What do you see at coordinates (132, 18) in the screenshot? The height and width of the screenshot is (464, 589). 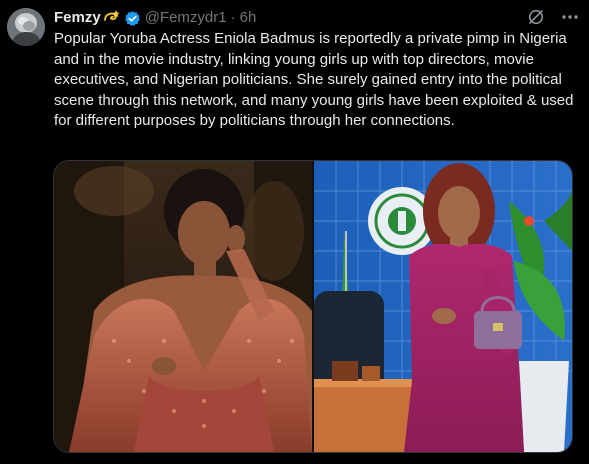 I see `verified-badge-icon` at bounding box center [132, 18].